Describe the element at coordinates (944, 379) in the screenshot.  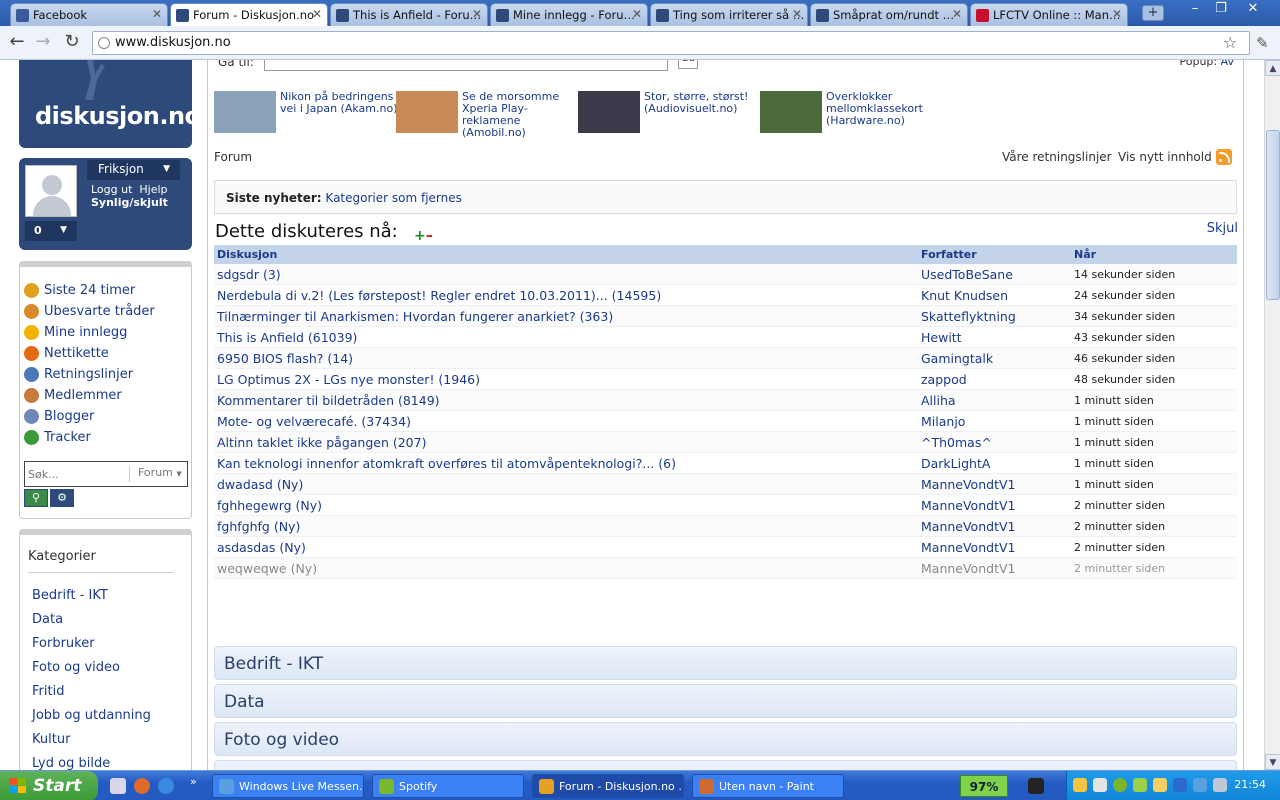
I see `author-link: zappod` at that location.